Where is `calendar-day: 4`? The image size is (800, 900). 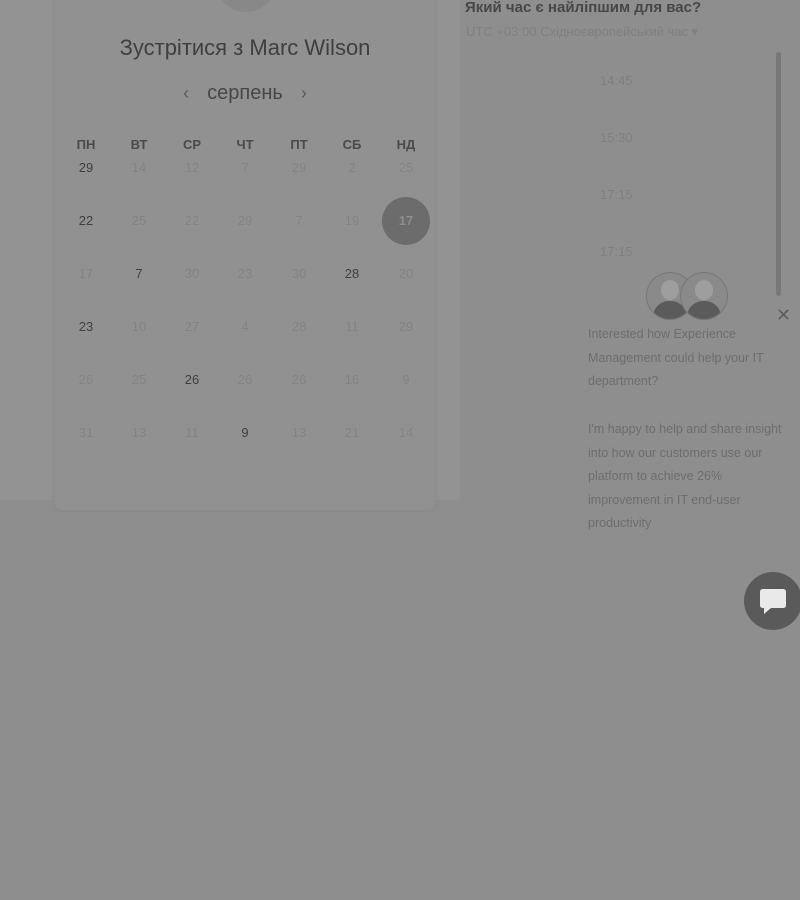
calendar-day: 4 is located at coordinates (245, 326).